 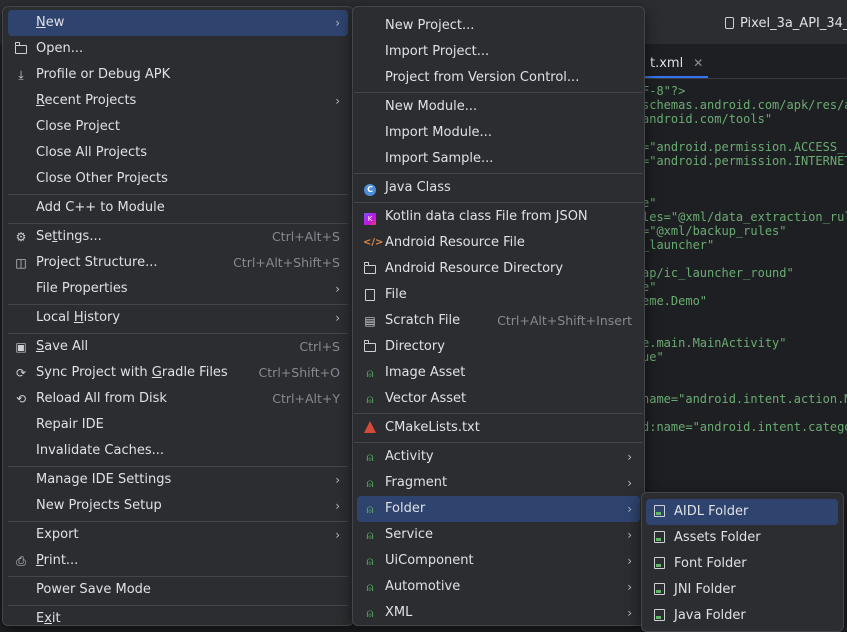 What do you see at coordinates (659, 512) in the screenshot?
I see `aidl-folder-icon` at bounding box center [659, 512].